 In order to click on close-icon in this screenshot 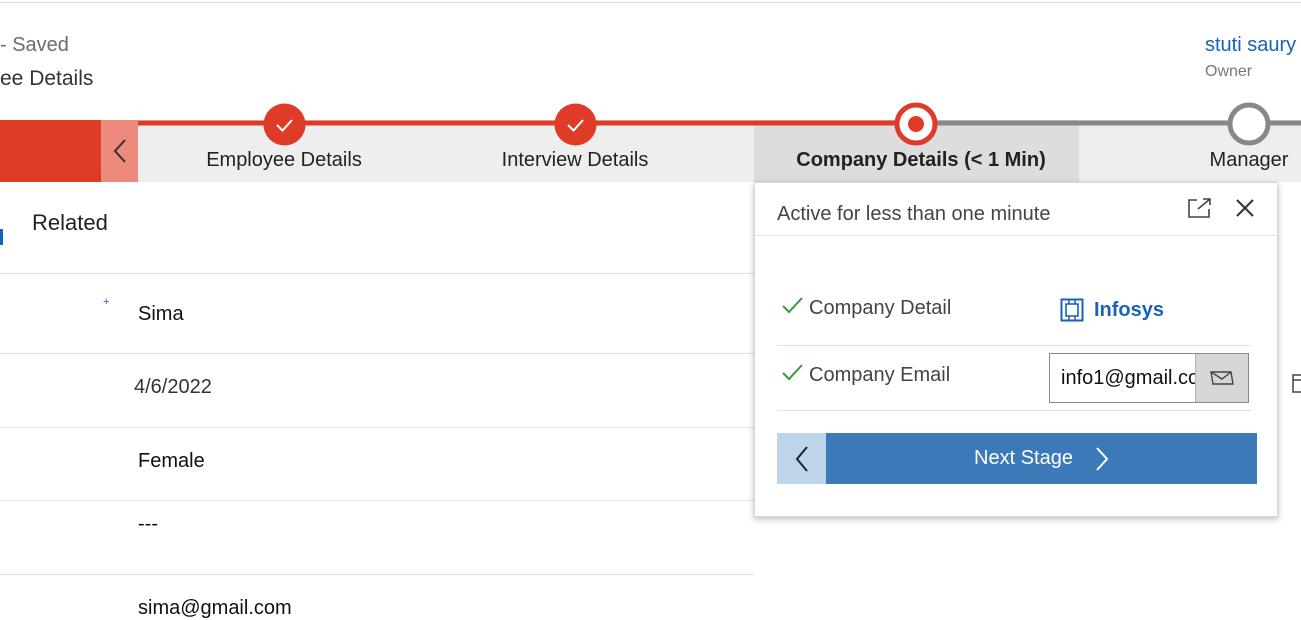, I will do `click(1245, 208)`.